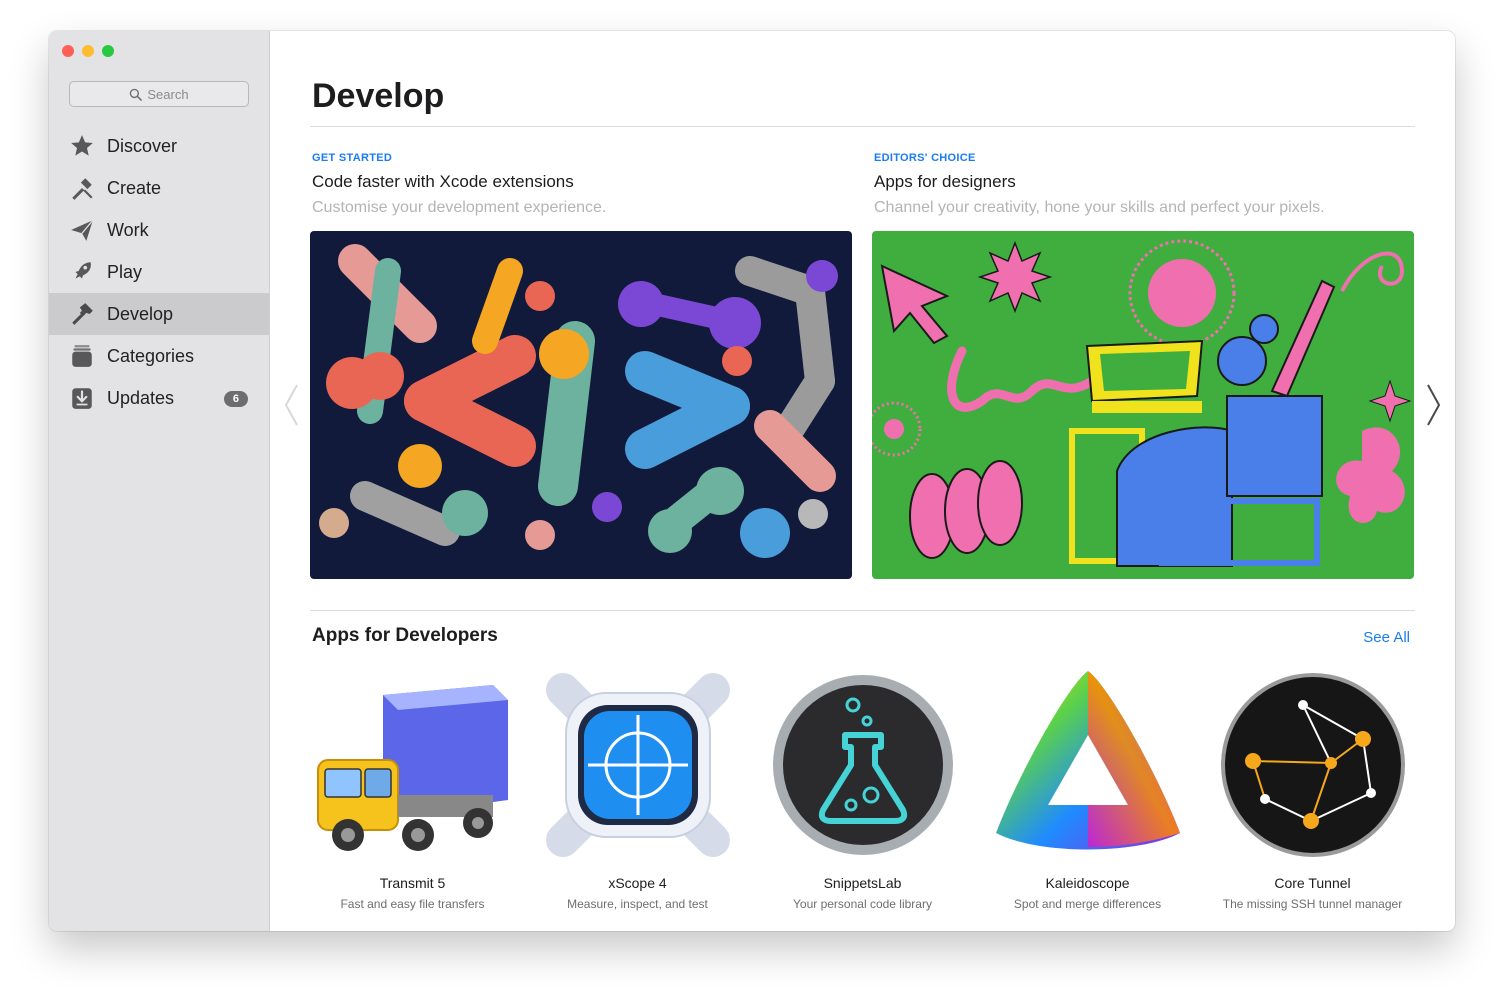 Image resolution: width=1503 pixels, height=999 pixels. Describe the element at coordinates (637, 883) in the screenshot. I see `app-name: xScope 4` at that location.